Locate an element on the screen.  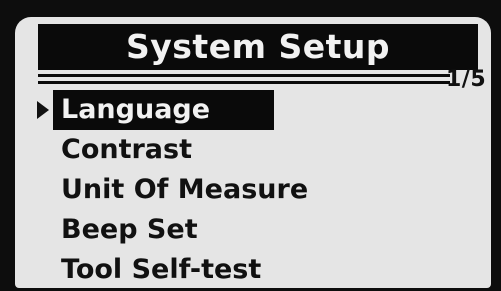
menu-item-label: Contrast is located at coordinates (127, 149).